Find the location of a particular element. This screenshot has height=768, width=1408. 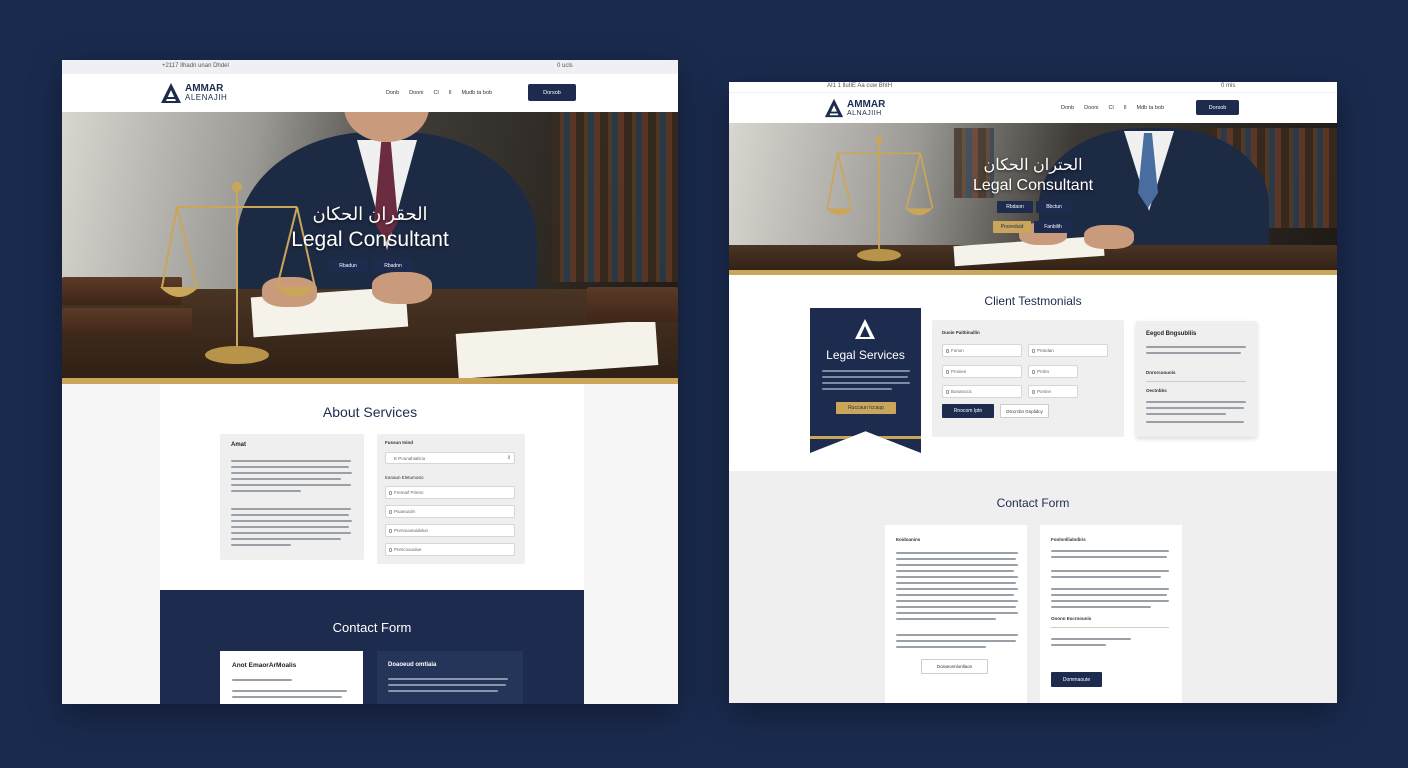

about-card-heading: Amat is located at coordinates (239, 445).